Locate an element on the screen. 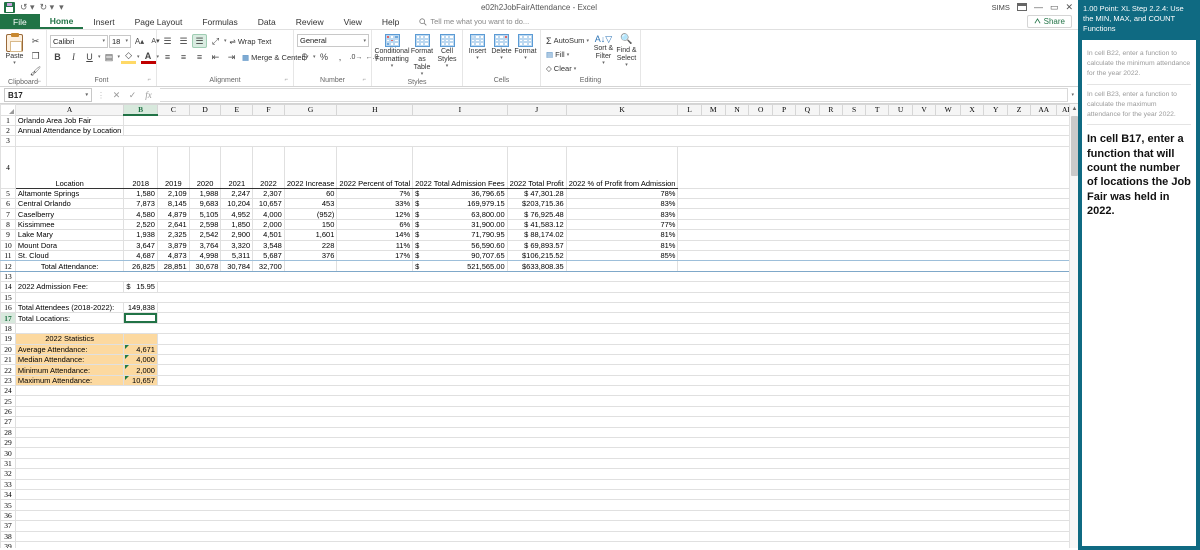 The image size is (1200, 550). cell-B11: 4,687 is located at coordinates (140, 255).